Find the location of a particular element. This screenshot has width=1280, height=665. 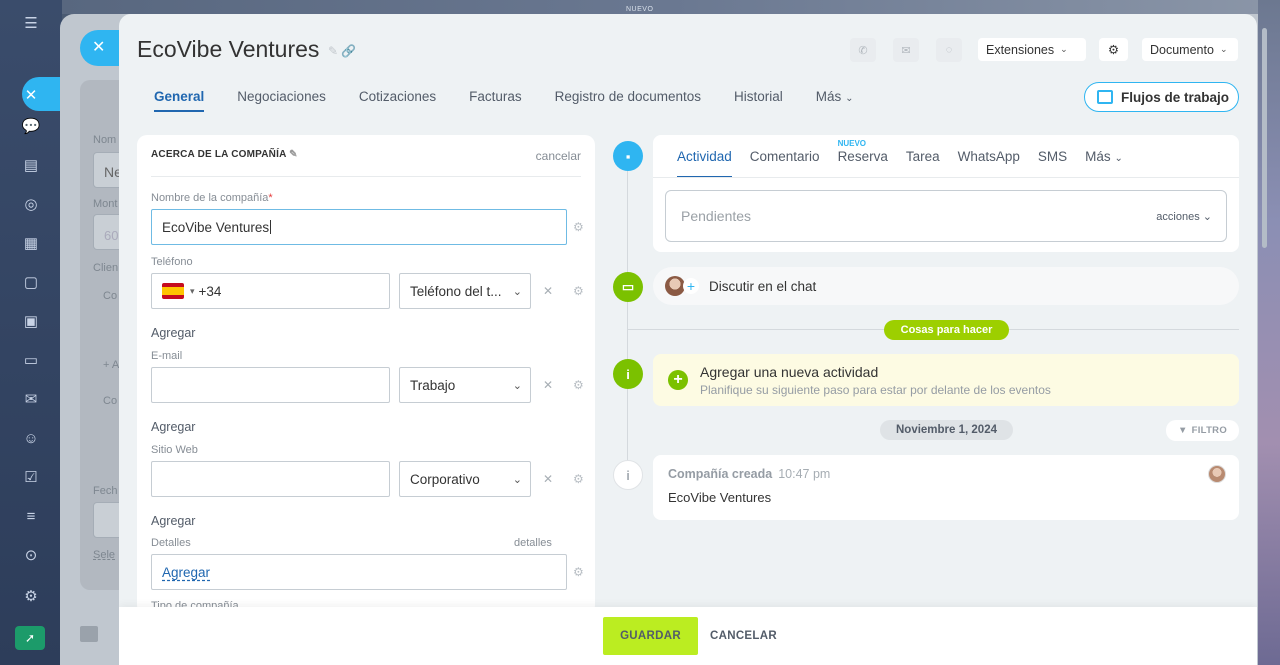

contacts-icon: ☺ is located at coordinates (31, 439).